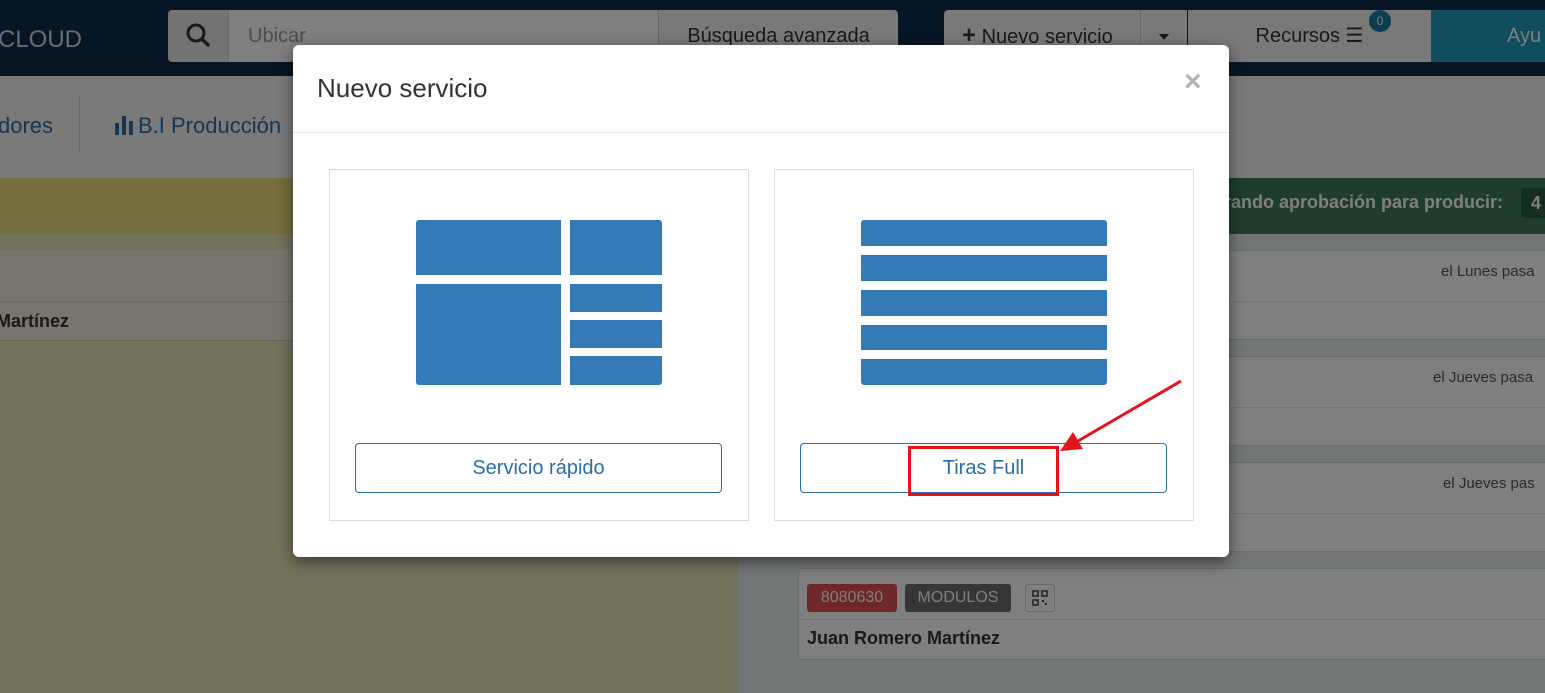 The height and width of the screenshot is (693, 1545). I want to click on option-quick-service: Servicio rápido, so click(539, 345).